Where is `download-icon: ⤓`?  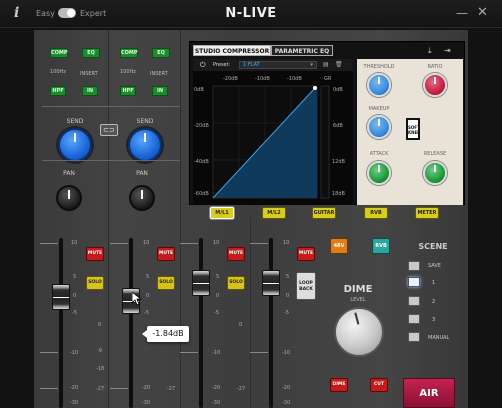 download-icon: ⤓ is located at coordinates (430, 51).